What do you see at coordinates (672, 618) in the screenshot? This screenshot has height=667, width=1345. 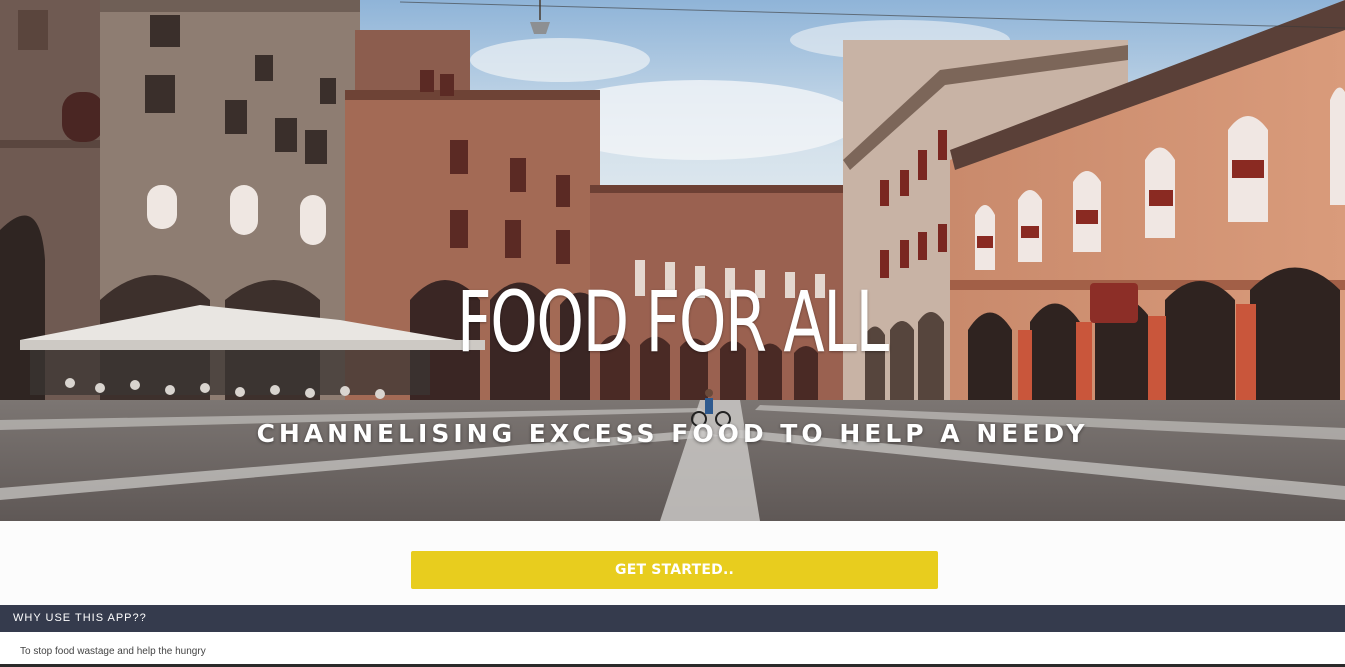 I see `why-section-header: WHY USE THIS APP??` at bounding box center [672, 618].